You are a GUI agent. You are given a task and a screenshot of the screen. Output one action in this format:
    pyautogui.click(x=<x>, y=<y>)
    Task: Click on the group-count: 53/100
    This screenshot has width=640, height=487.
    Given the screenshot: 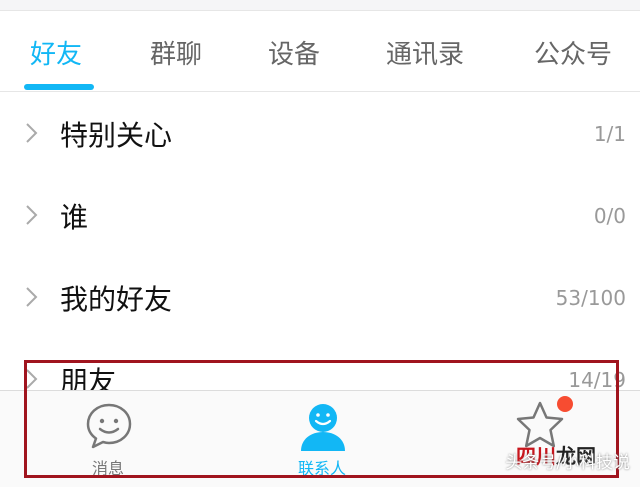 What is the action you would take?
    pyautogui.click(x=590, y=298)
    